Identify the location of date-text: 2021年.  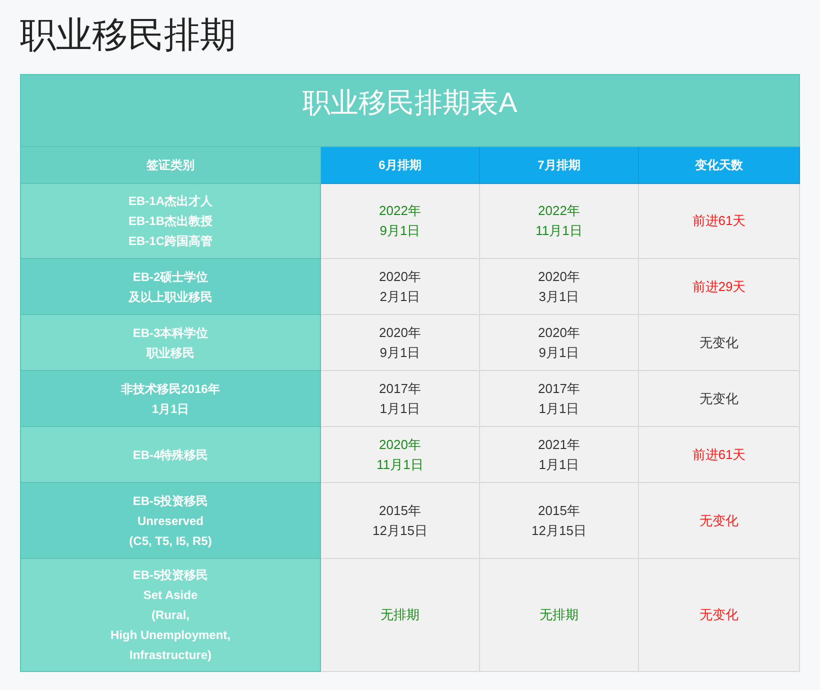
(559, 445).